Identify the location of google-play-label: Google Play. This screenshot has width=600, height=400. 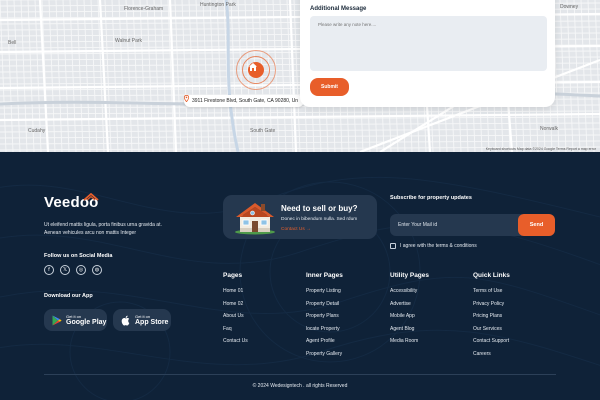
(86, 322).